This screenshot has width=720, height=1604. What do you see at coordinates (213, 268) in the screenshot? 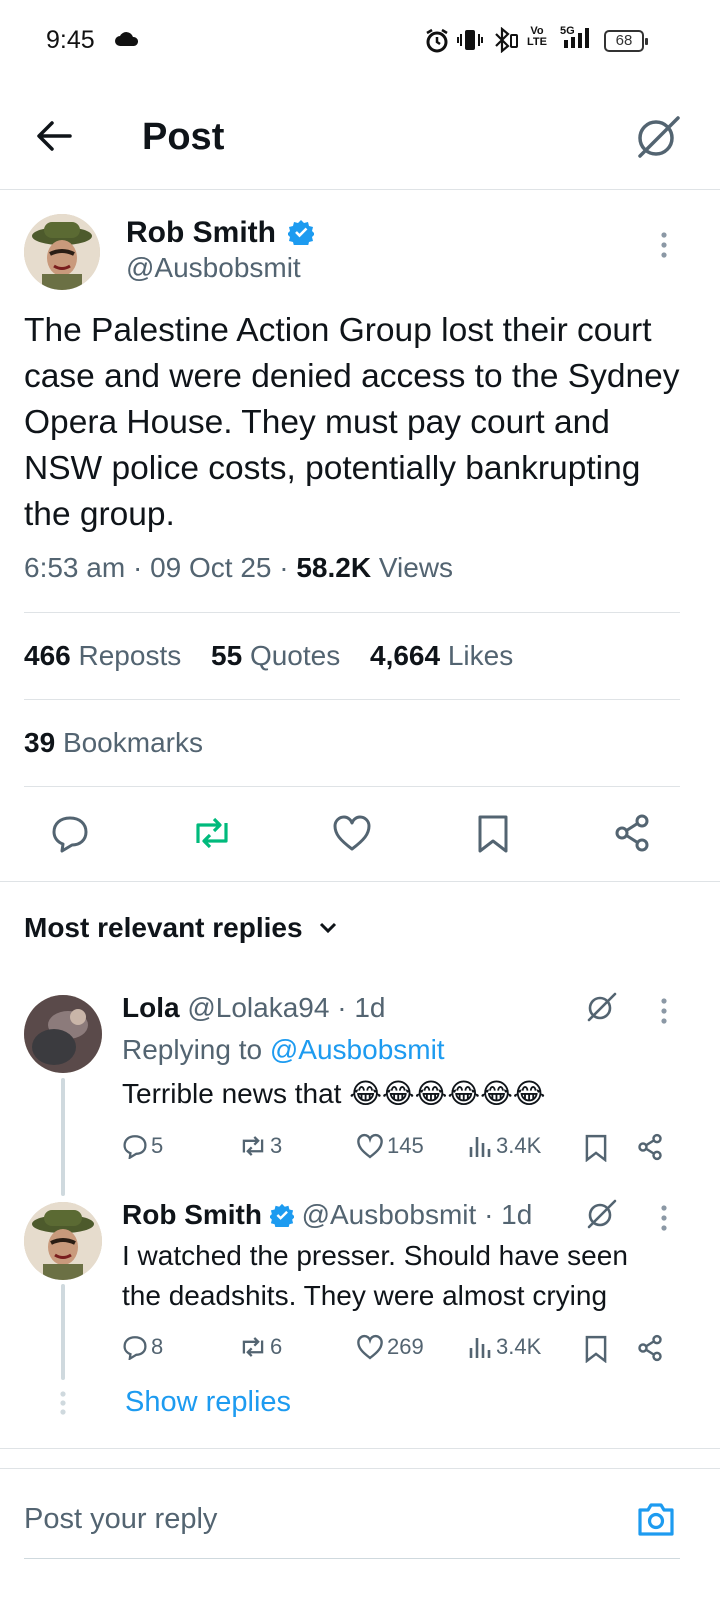
I see `author-handle: @Ausbobsmit` at bounding box center [213, 268].